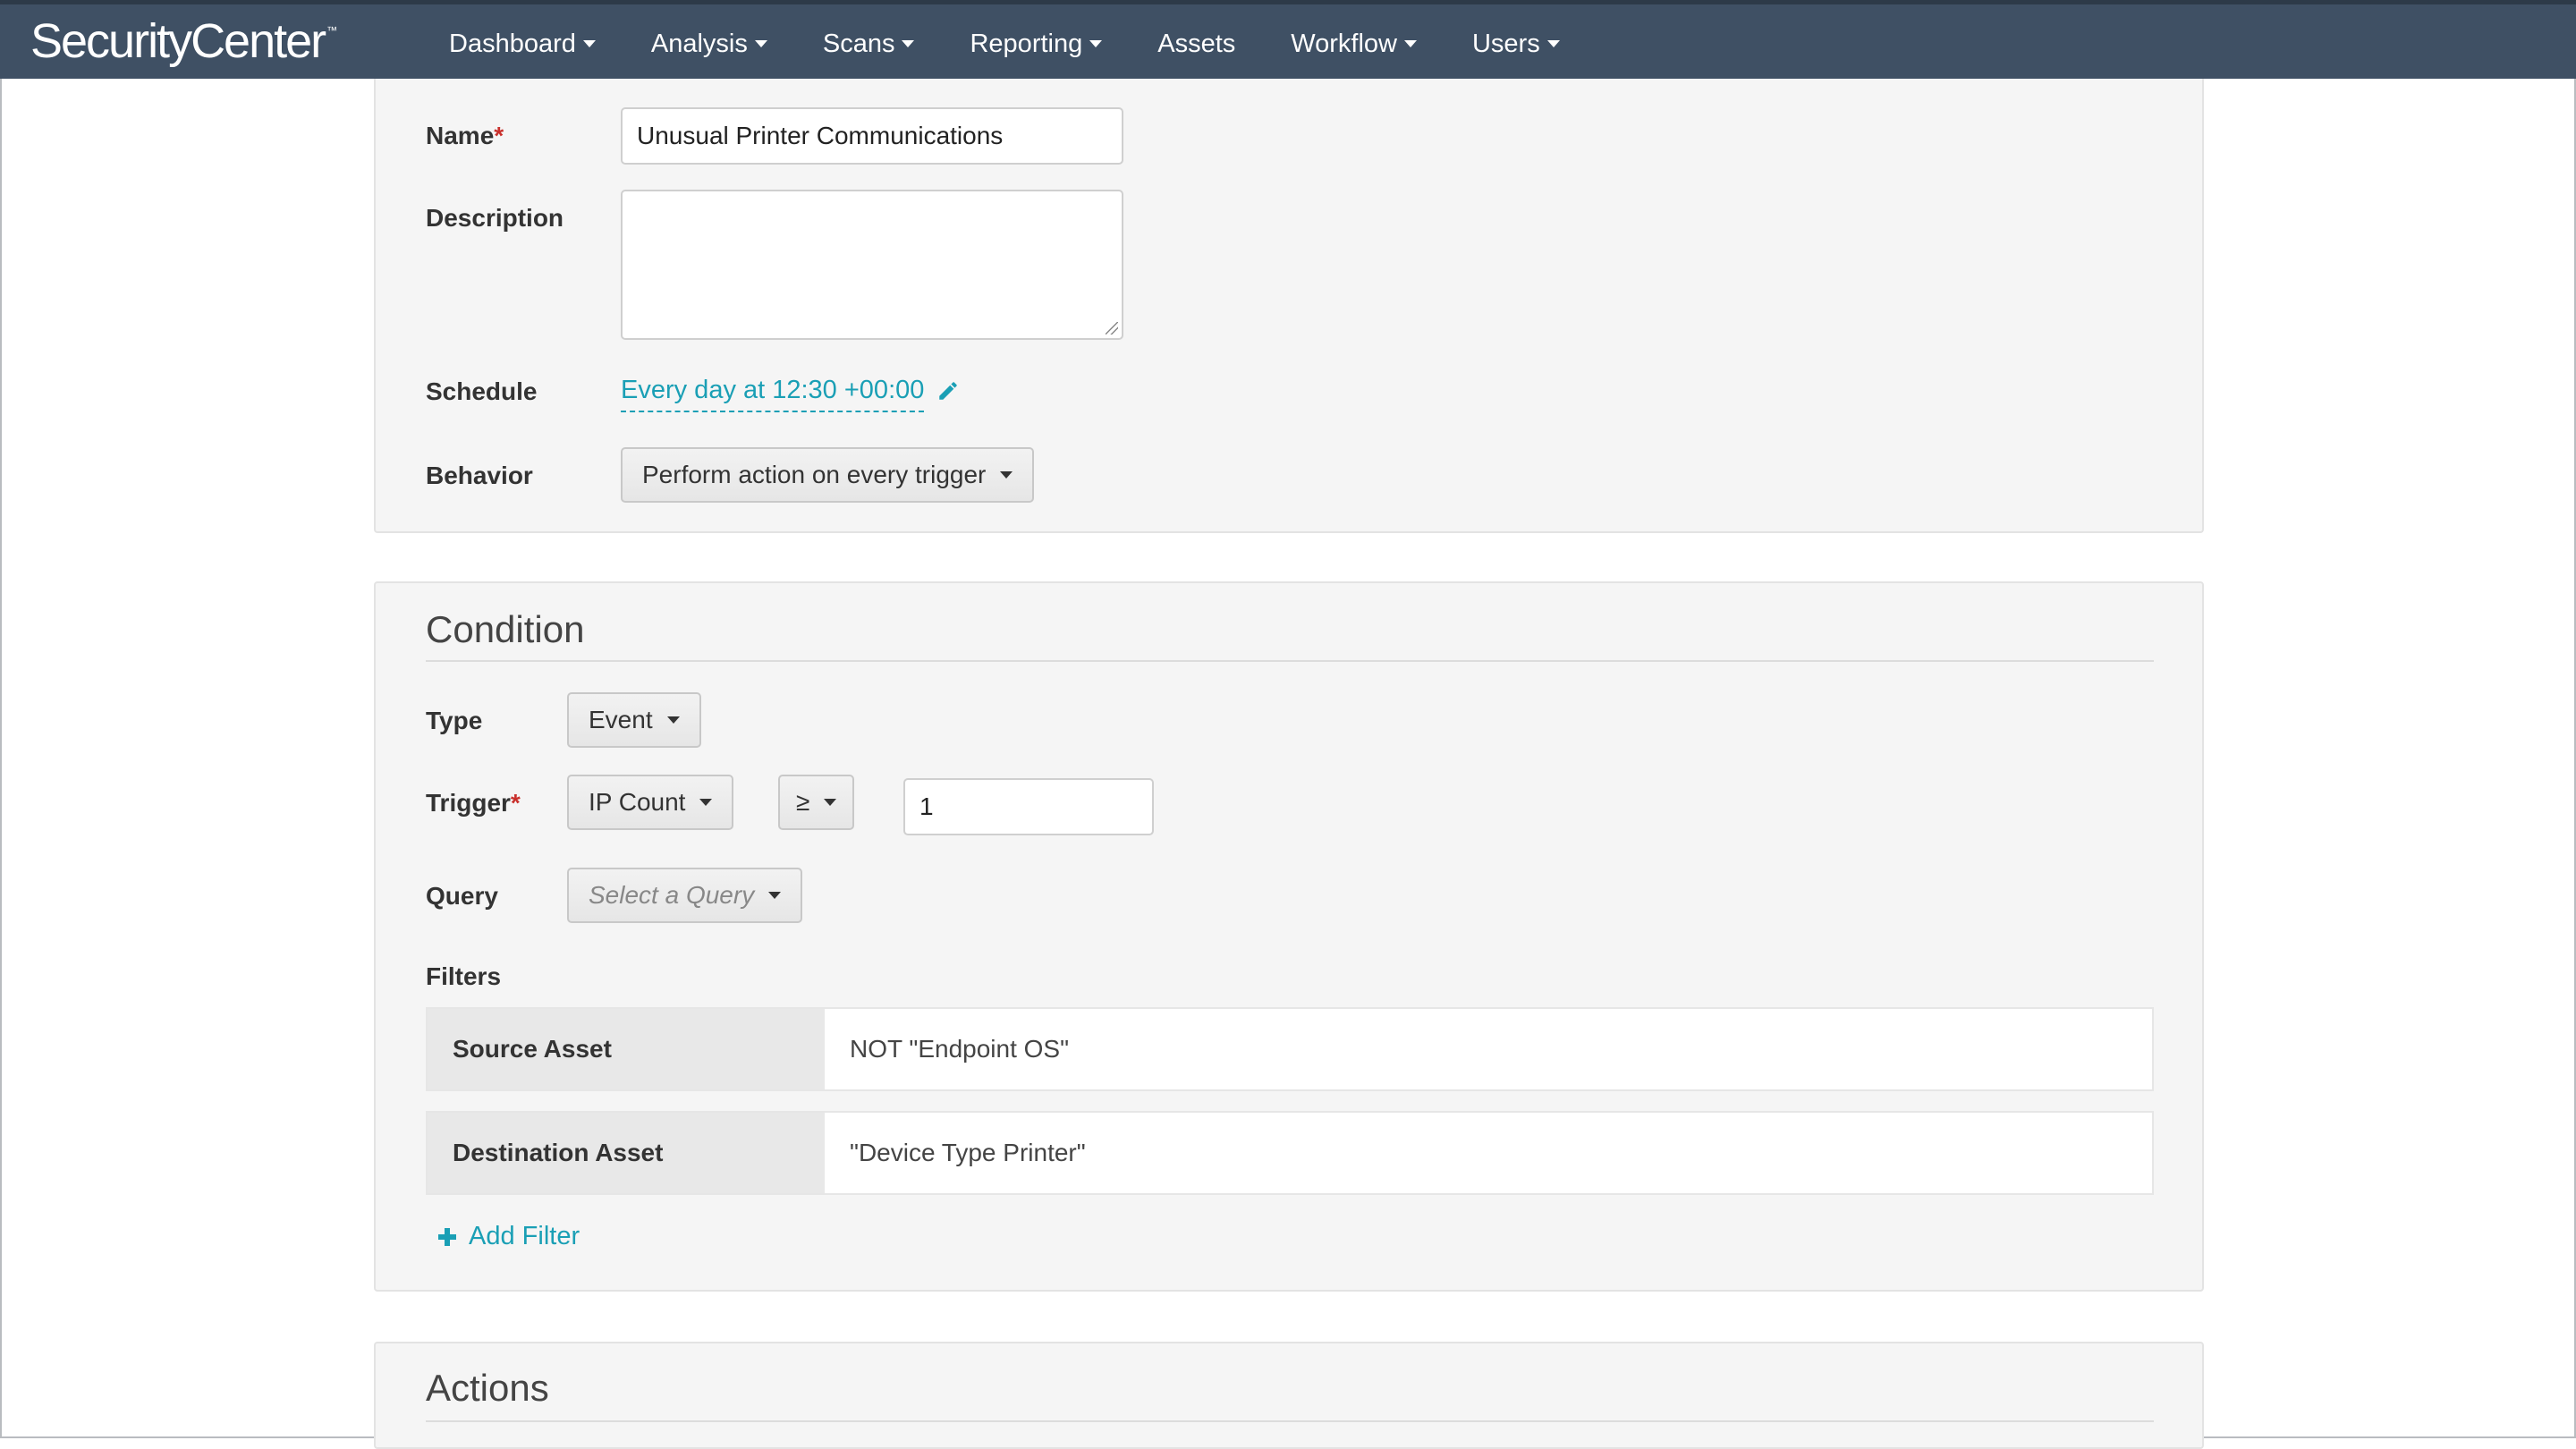 The height and width of the screenshot is (1449, 2576). Describe the element at coordinates (454, 720) in the screenshot. I see `type-label: Type` at that location.